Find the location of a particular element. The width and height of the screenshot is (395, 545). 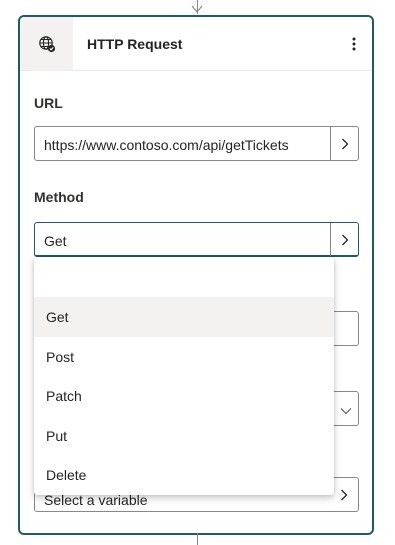

method-select: Get is located at coordinates (196, 239).